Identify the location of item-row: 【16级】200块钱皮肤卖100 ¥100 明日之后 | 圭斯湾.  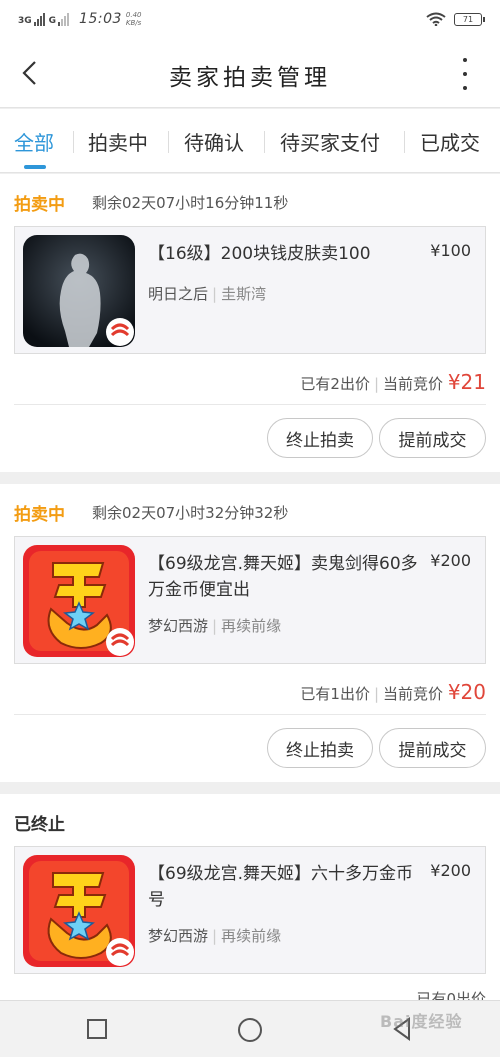
(250, 290).